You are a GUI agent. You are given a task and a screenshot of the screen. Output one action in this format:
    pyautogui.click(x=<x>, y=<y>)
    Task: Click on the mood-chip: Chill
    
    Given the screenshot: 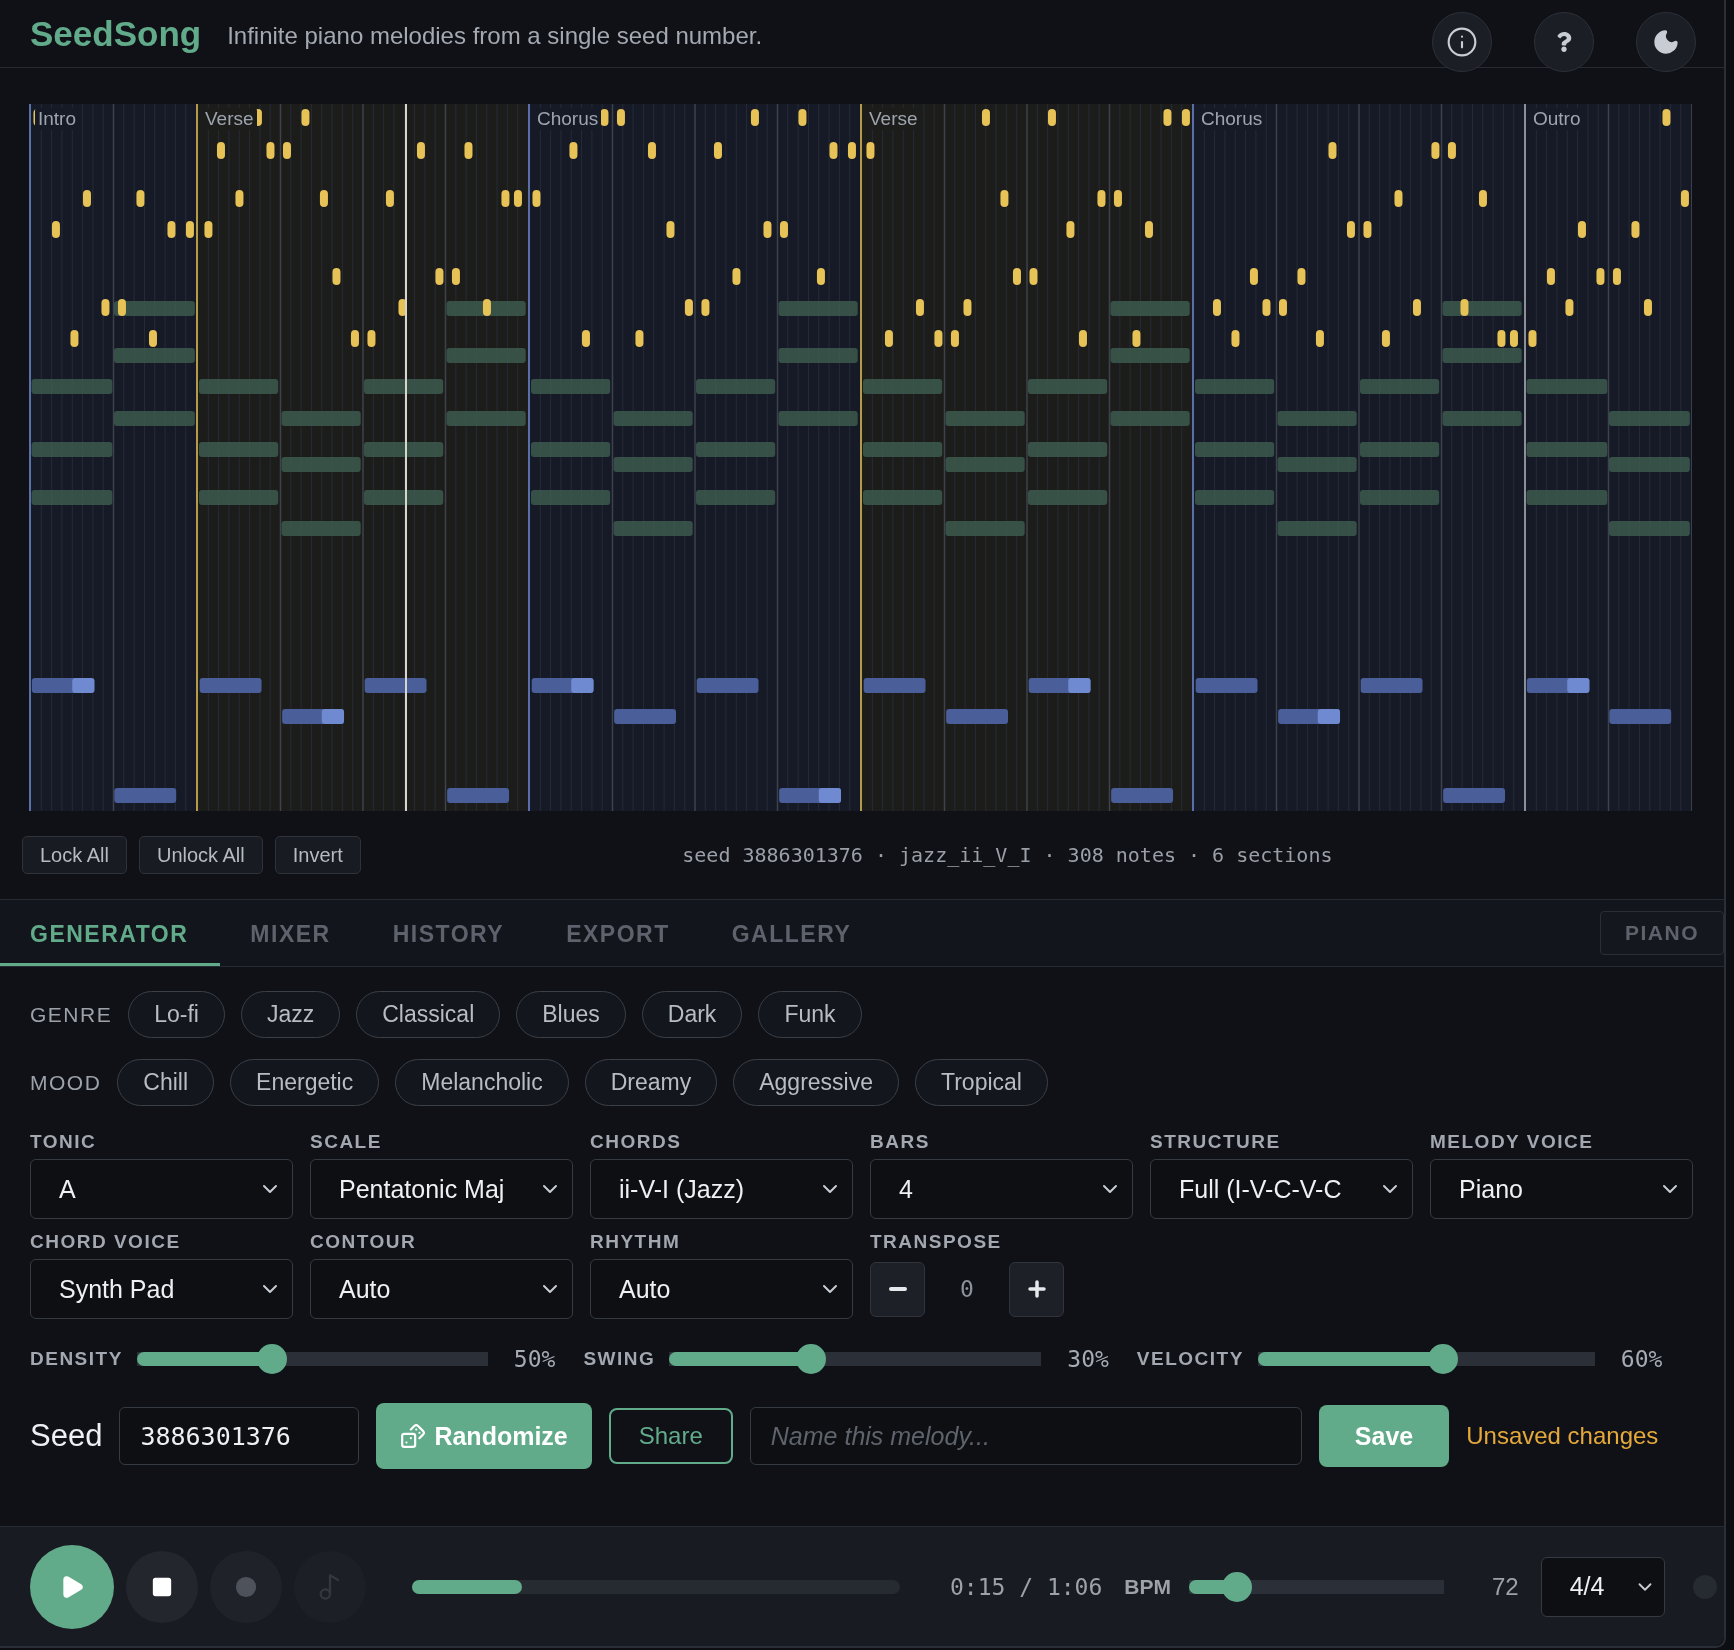 What is the action you would take?
    pyautogui.click(x=166, y=1082)
    